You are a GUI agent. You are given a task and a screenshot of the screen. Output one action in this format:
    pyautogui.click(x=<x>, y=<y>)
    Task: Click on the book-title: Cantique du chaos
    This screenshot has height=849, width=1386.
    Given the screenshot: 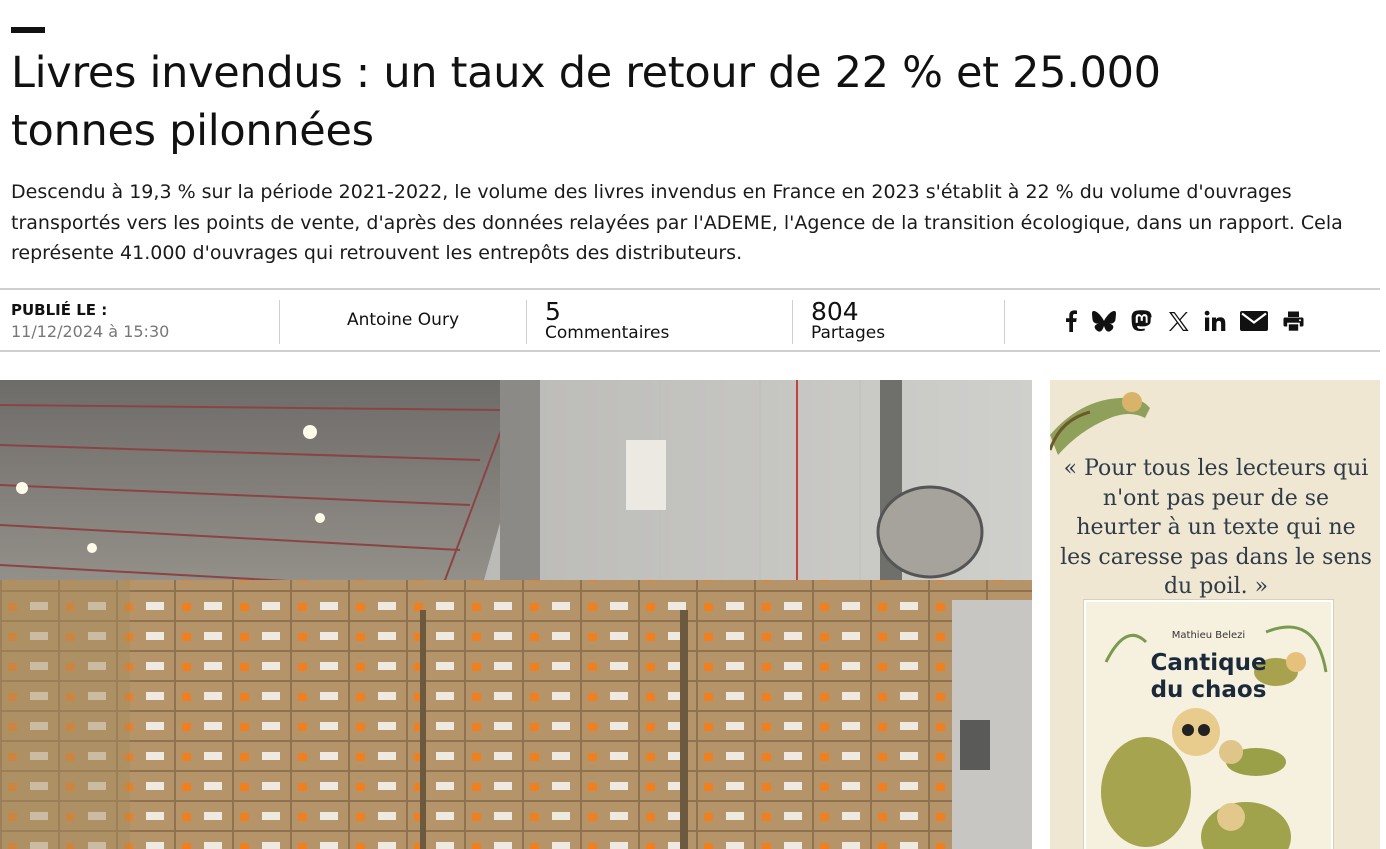 What is the action you would take?
    pyautogui.click(x=1208, y=677)
    